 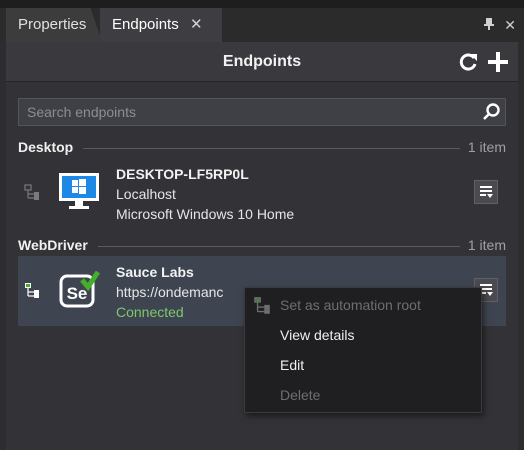 What do you see at coordinates (150, 312) in the screenshot?
I see `endpoint-status: Connected` at bounding box center [150, 312].